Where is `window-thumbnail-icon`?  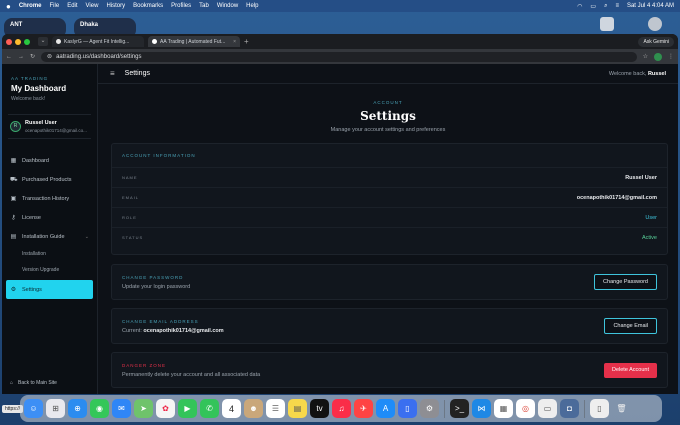 window-thumbnail-icon is located at coordinates (607, 24).